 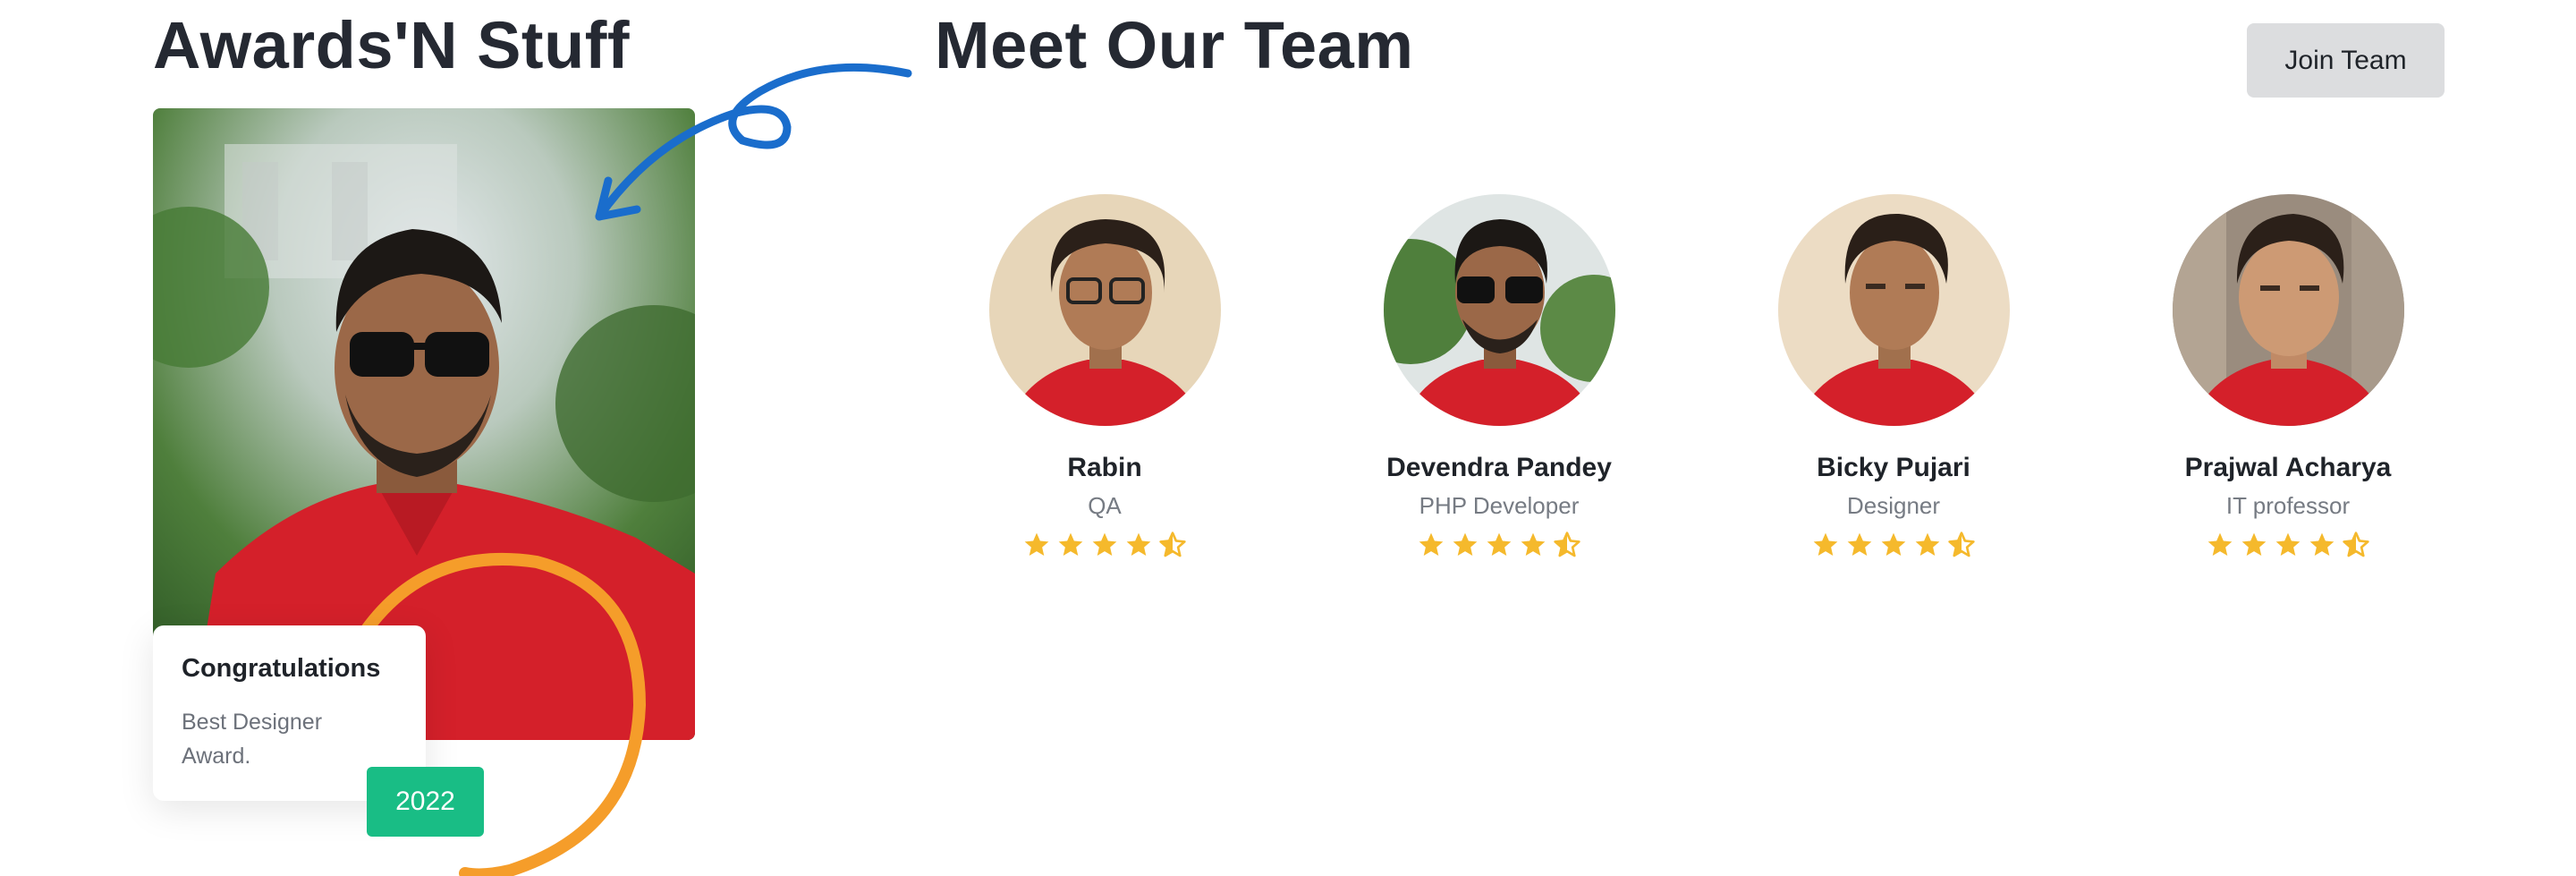 I want to click on member-name: Bicky Pujari, so click(x=1893, y=467).